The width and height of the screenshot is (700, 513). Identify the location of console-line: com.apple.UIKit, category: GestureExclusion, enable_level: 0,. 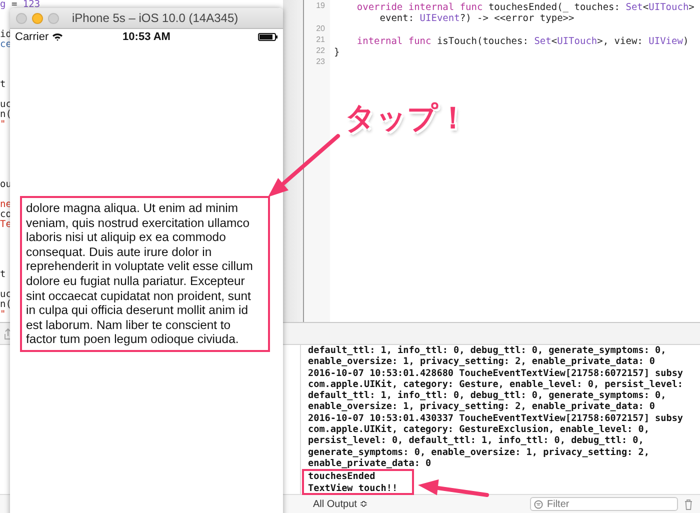
(479, 430).